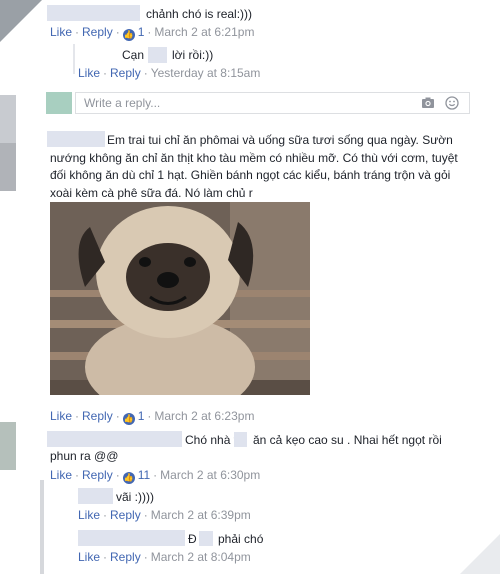 This screenshot has width=500, height=574. I want to click on left-edge-corner, so click(21, 21).